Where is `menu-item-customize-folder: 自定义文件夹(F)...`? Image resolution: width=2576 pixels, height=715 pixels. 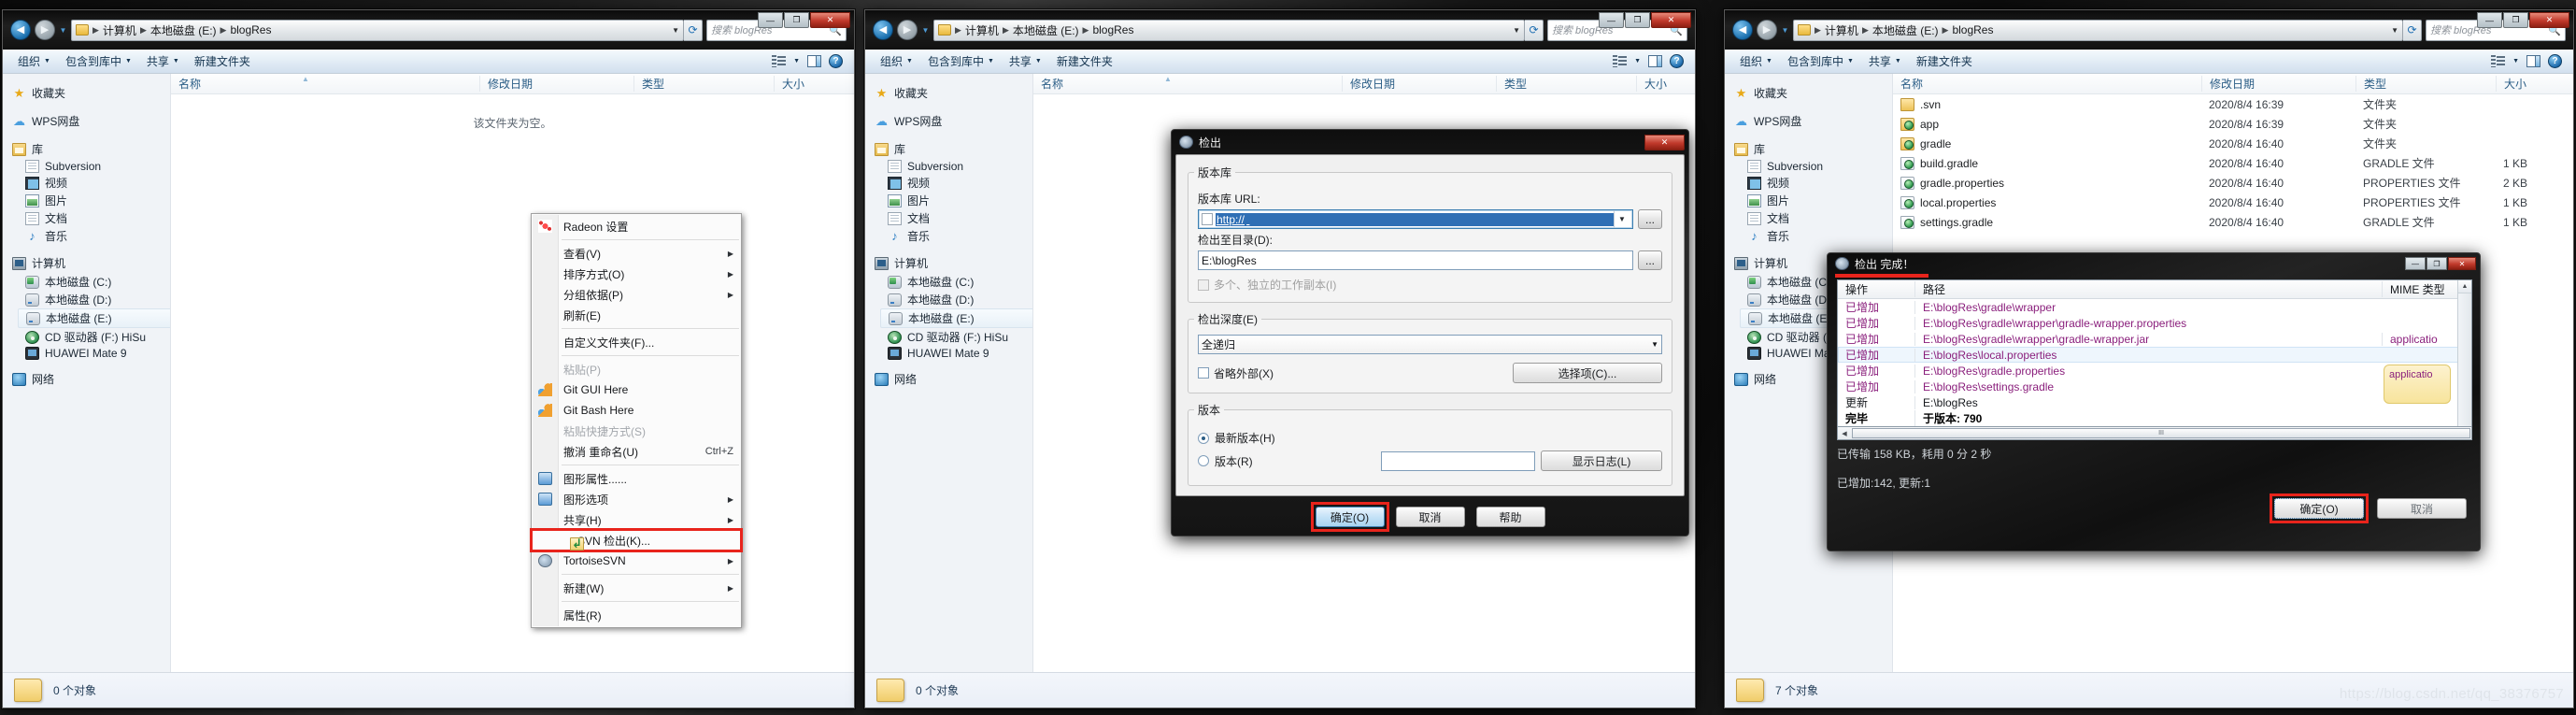 menu-item-customize-folder: 自定义文件夹(F)... is located at coordinates (637, 342).